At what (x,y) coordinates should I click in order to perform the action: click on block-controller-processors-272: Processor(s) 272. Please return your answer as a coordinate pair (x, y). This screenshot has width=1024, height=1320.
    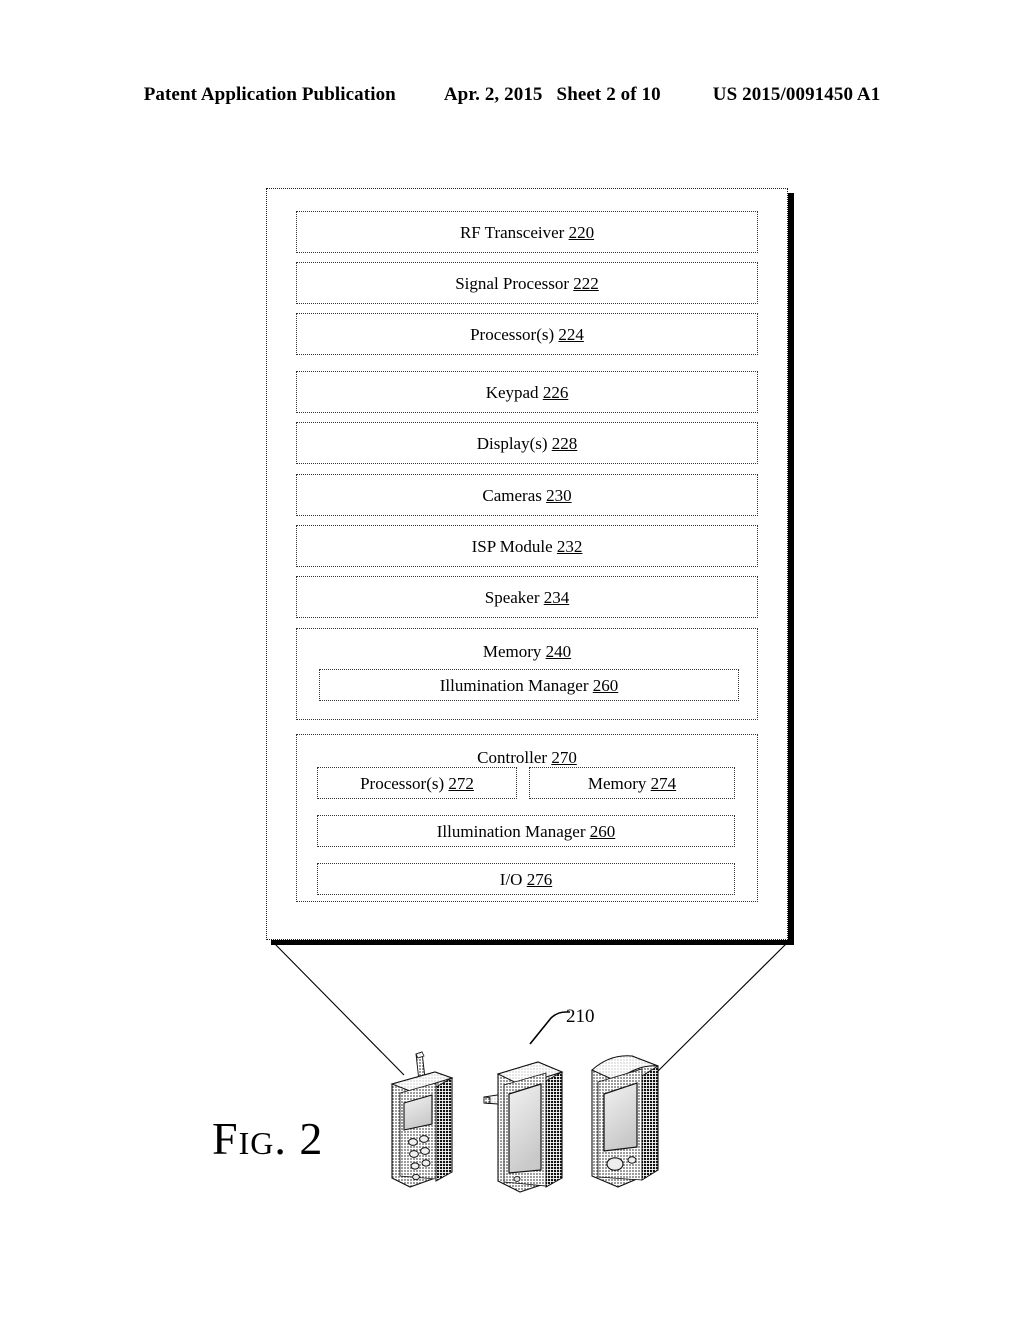
    Looking at the image, I should click on (418, 784).